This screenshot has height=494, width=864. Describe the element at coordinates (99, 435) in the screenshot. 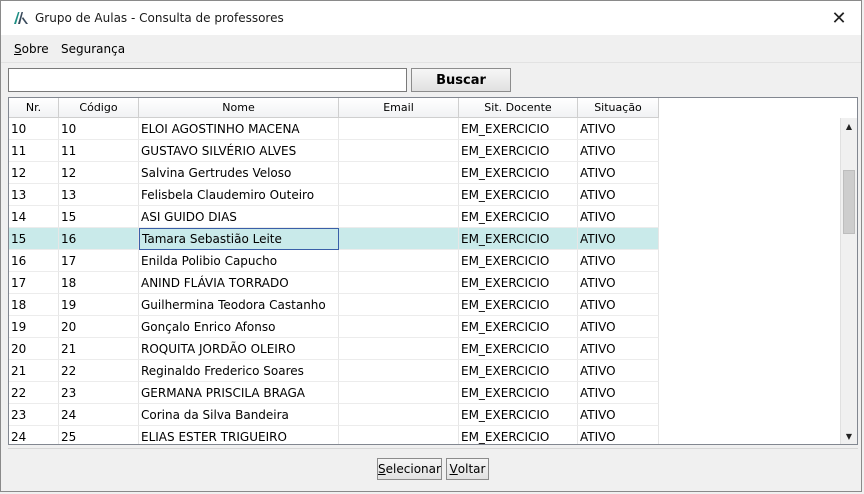

I see `cell-codigo: 25` at that location.